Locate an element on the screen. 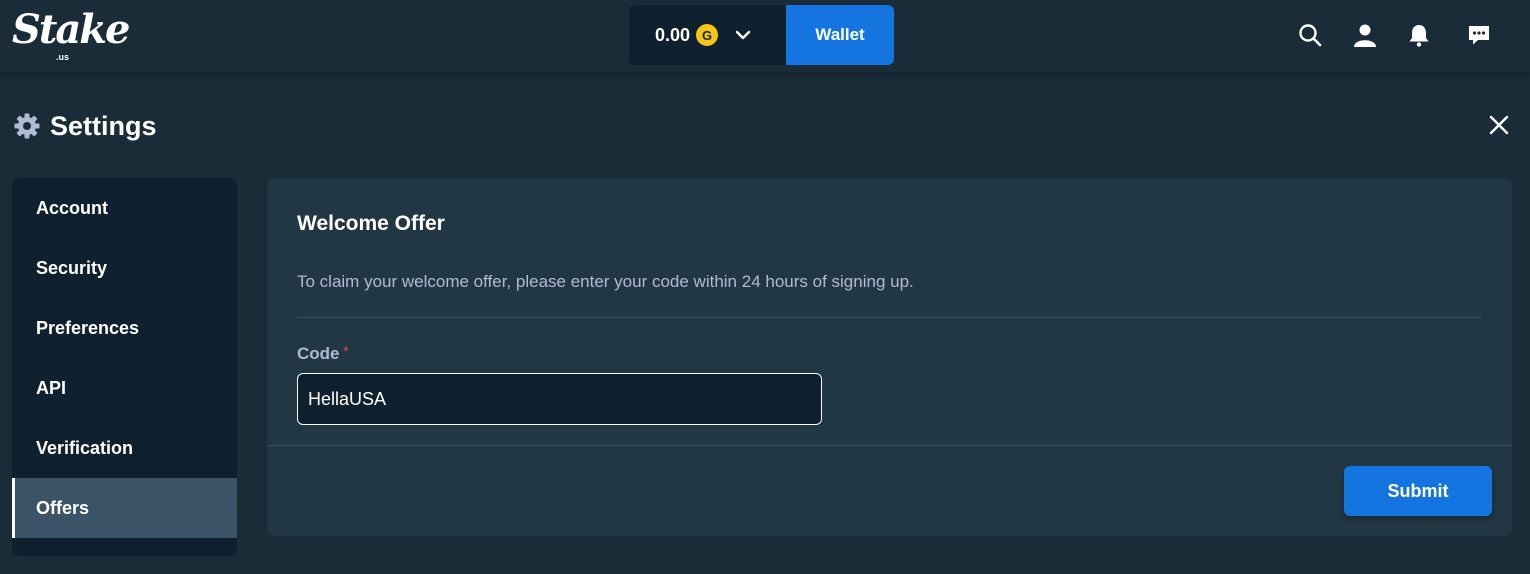 The image size is (1530, 574). panel-title: Welcome Offer is located at coordinates (371, 223).